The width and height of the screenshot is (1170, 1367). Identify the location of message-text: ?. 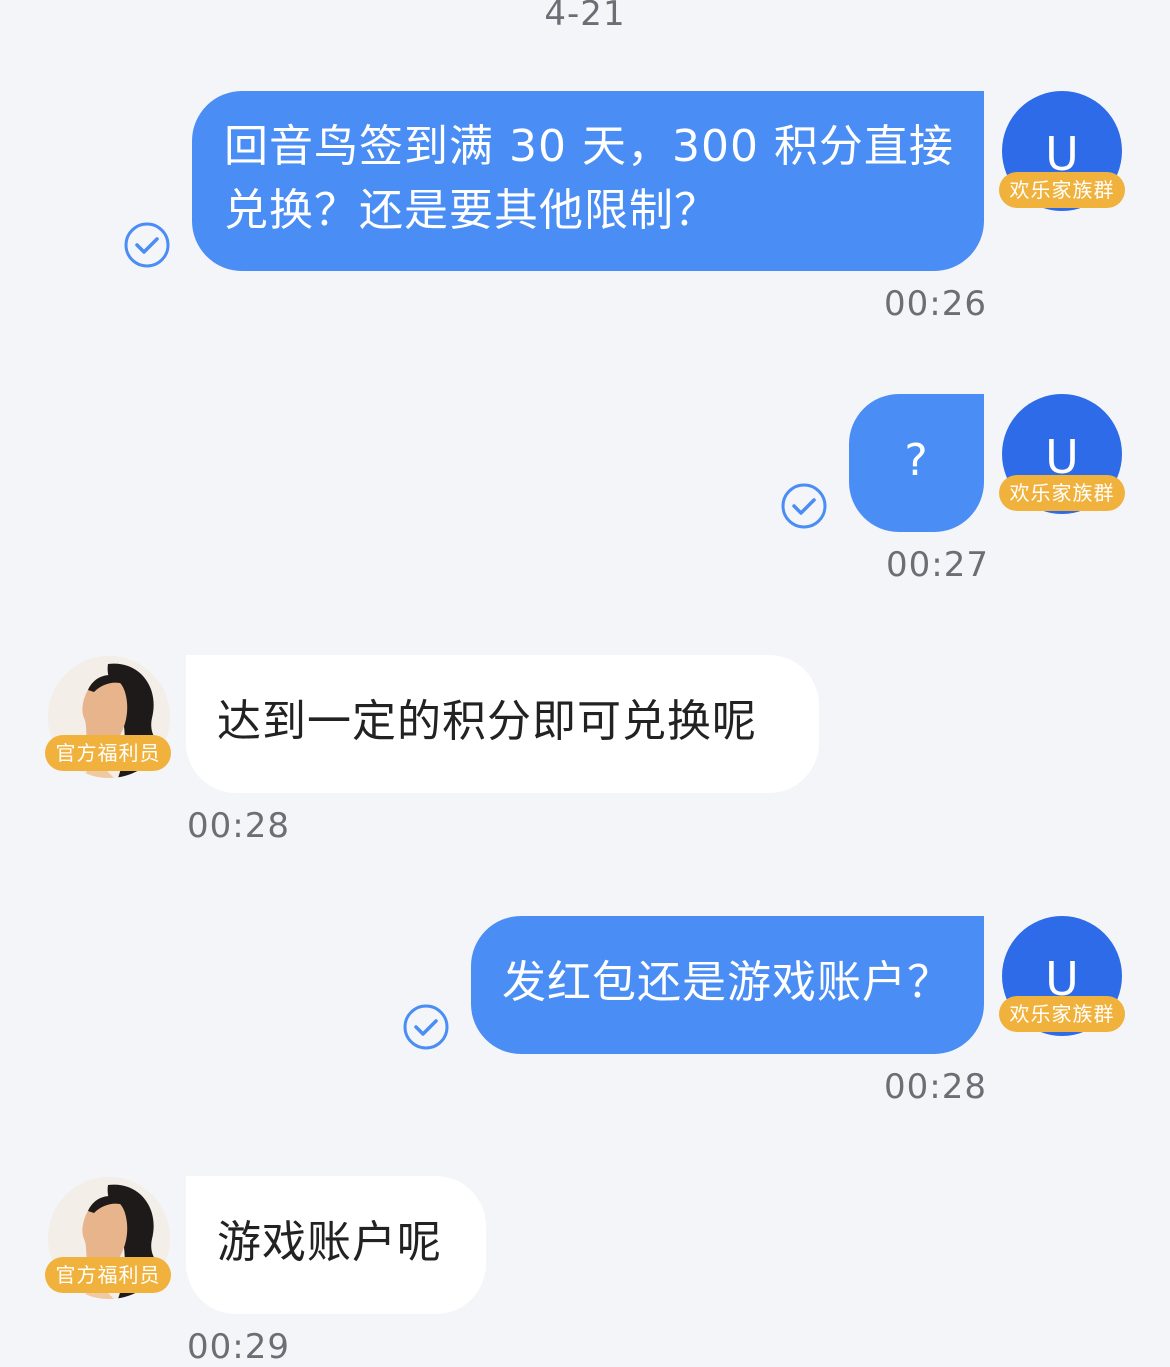
(916, 460).